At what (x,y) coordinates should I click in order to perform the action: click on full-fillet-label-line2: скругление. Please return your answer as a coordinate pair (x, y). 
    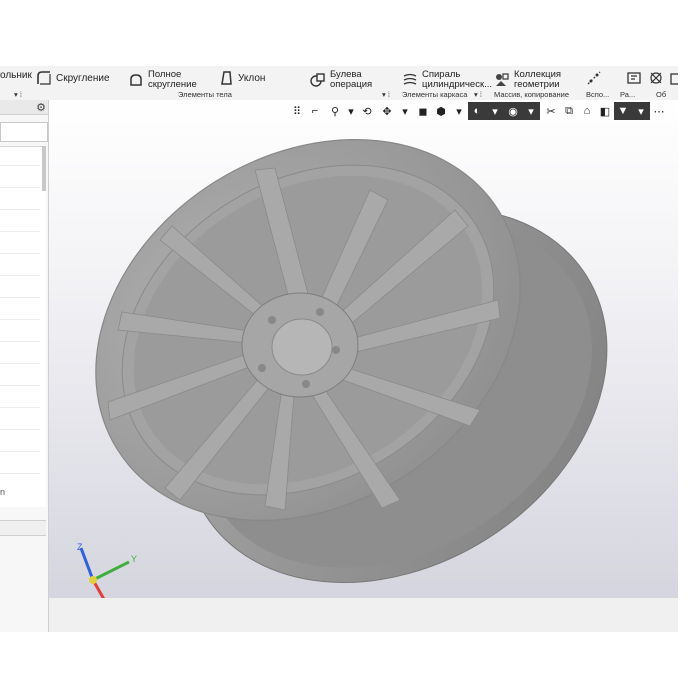
    Looking at the image, I should click on (172, 84).